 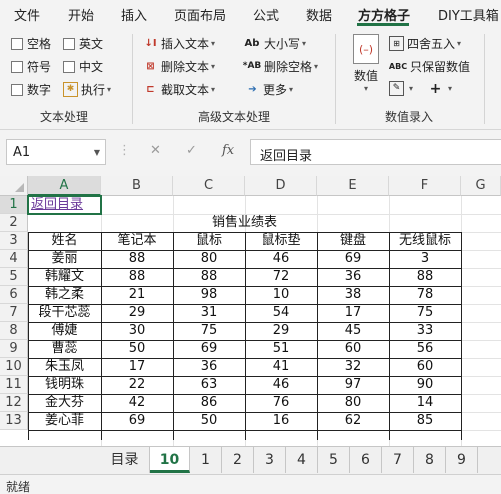 What do you see at coordinates (425, 295) in the screenshot?
I see `table-cell: 78` at bounding box center [425, 295].